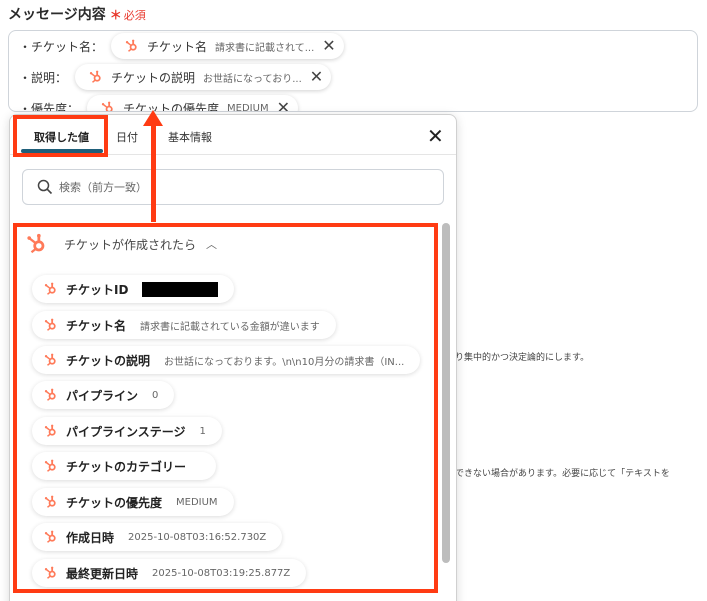  I want to click on chip-name: チケットの優先度, so click(171, 106).